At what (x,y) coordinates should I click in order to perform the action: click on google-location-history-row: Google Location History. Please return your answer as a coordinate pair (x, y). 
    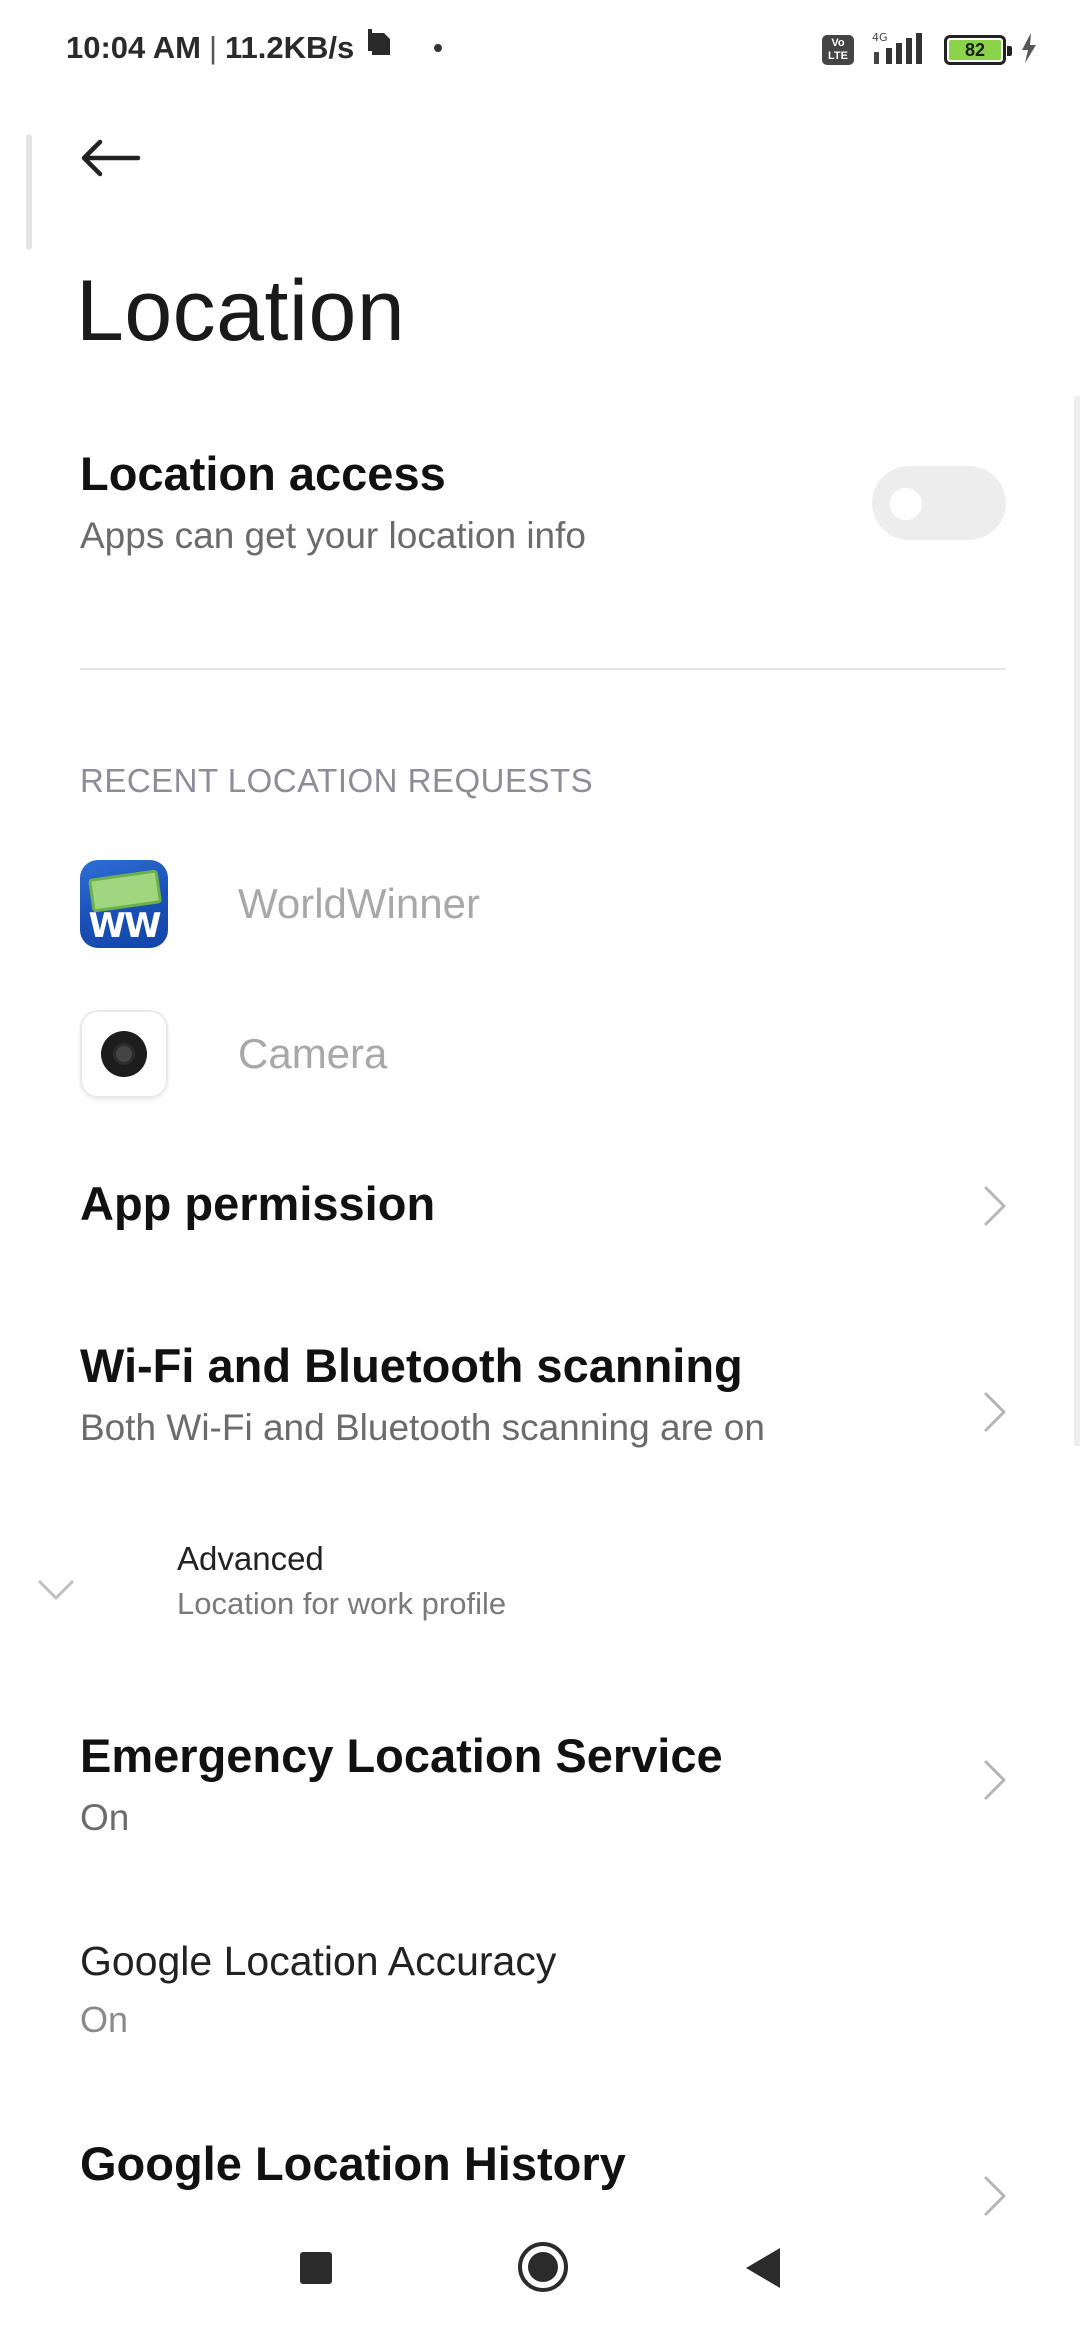
    Looking at the image, I should click on (545, 2176).